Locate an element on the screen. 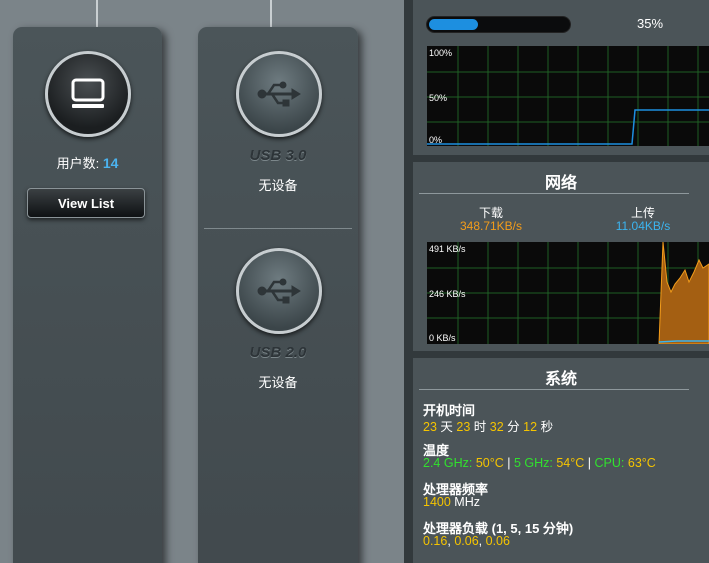 The width and height of the screenshot is (709, 563). download-rate: 348.71KB/s is located at coordinates (491, 226).